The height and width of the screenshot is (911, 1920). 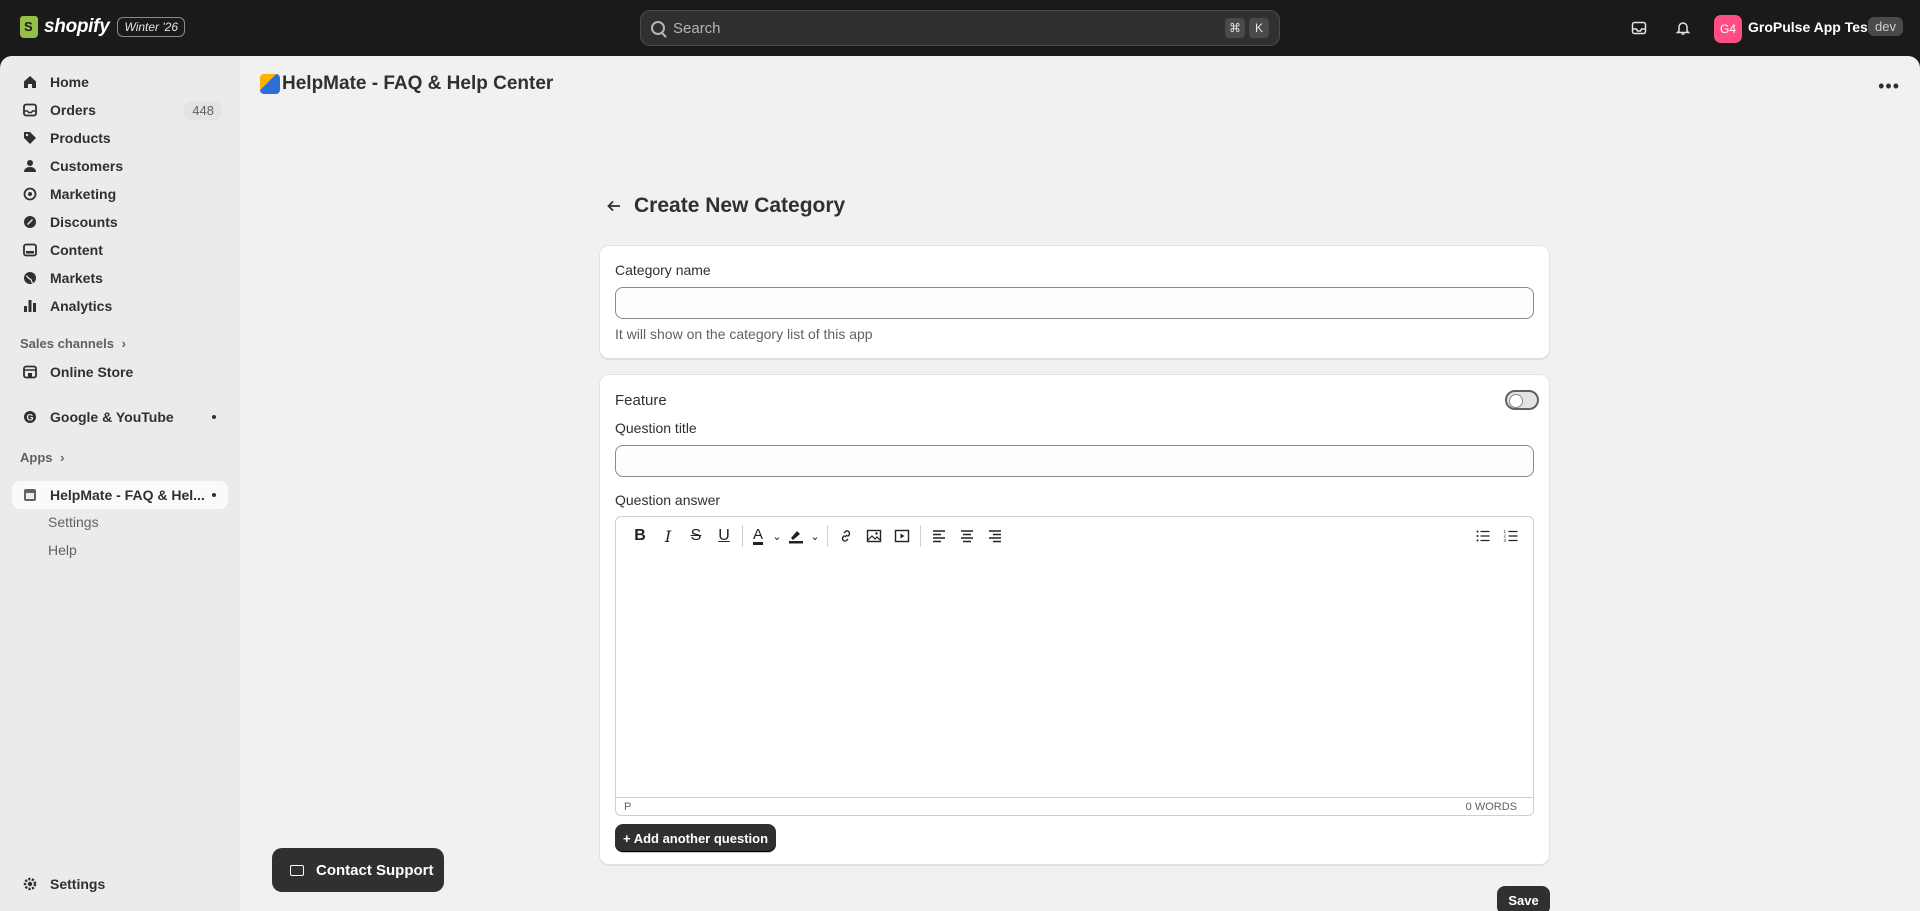 What do you see at coordinates (375, 870) in the screenshot?
I see `contact-support-label: Contact Support` at bounding box center [375, 870].